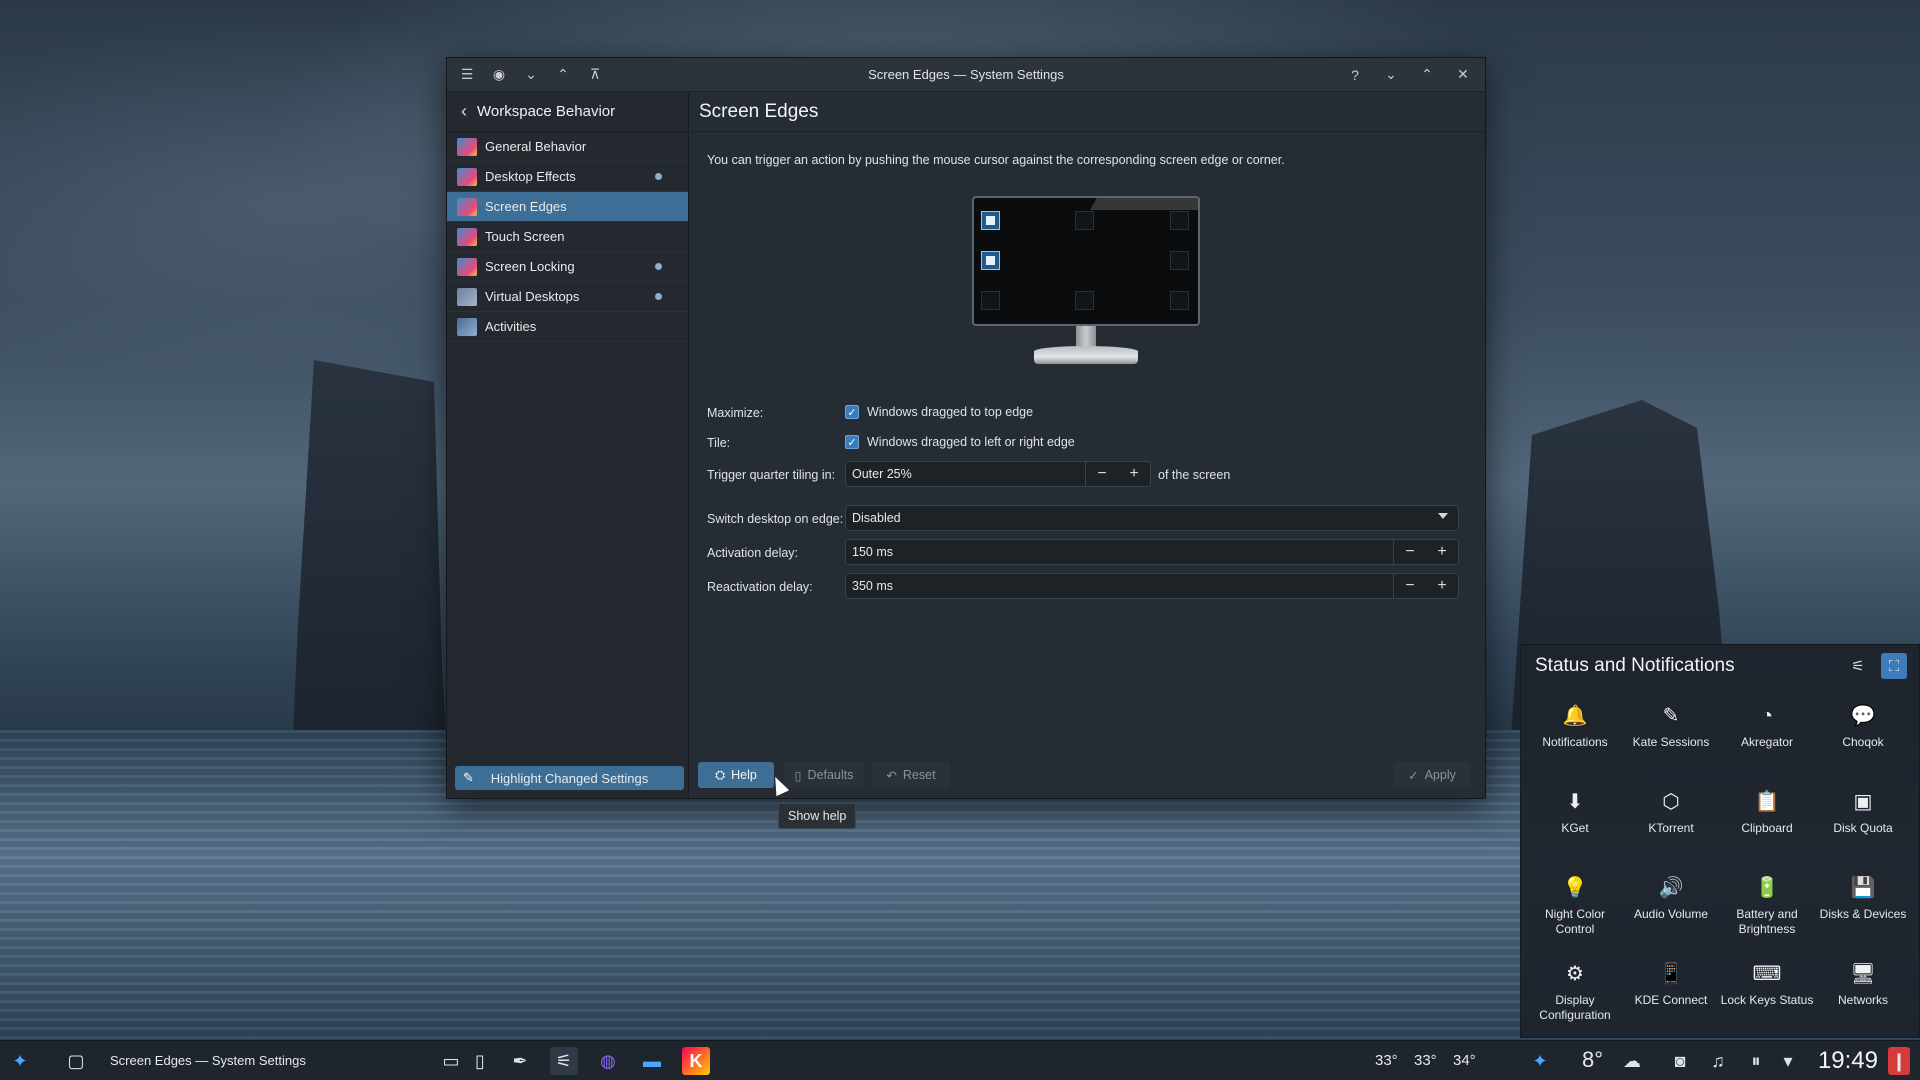  What do you see at coordinates (696, 1061) in the screenshot?
I see `kvirc-icon: K` at bounding box center [696, 1061].